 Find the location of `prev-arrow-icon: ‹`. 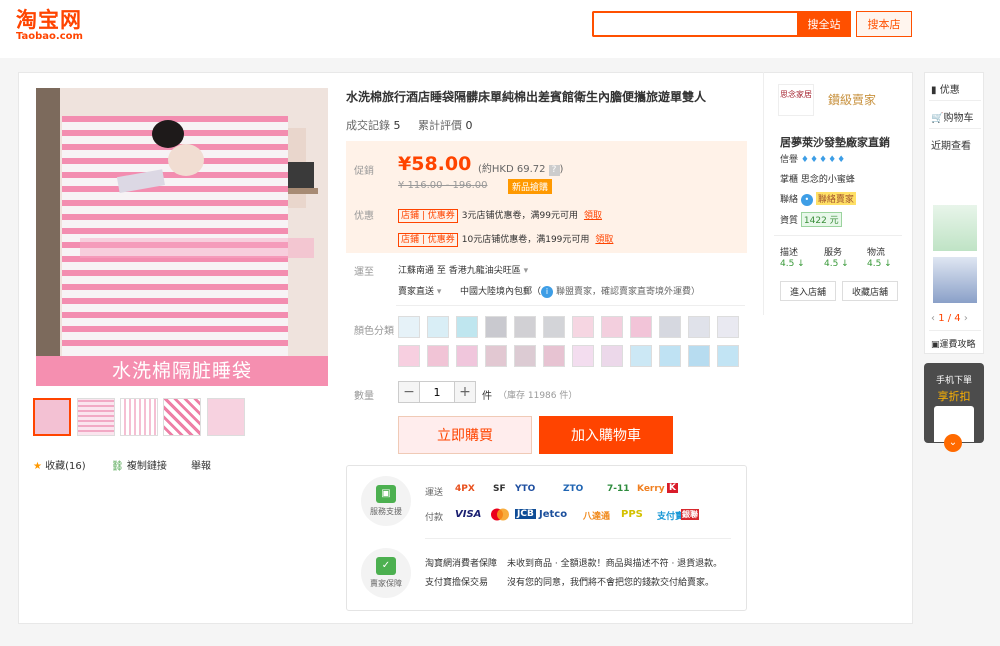

prev-arrow-icon: ‹ is located at coordinates (933, 318).